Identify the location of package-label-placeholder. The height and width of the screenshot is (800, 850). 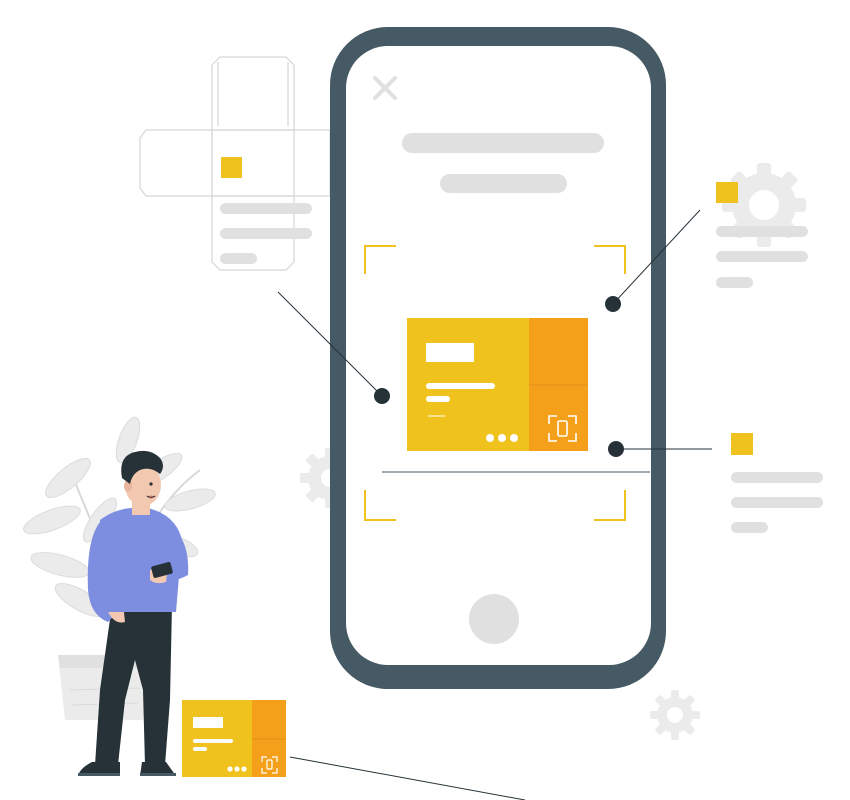
(450, 352).